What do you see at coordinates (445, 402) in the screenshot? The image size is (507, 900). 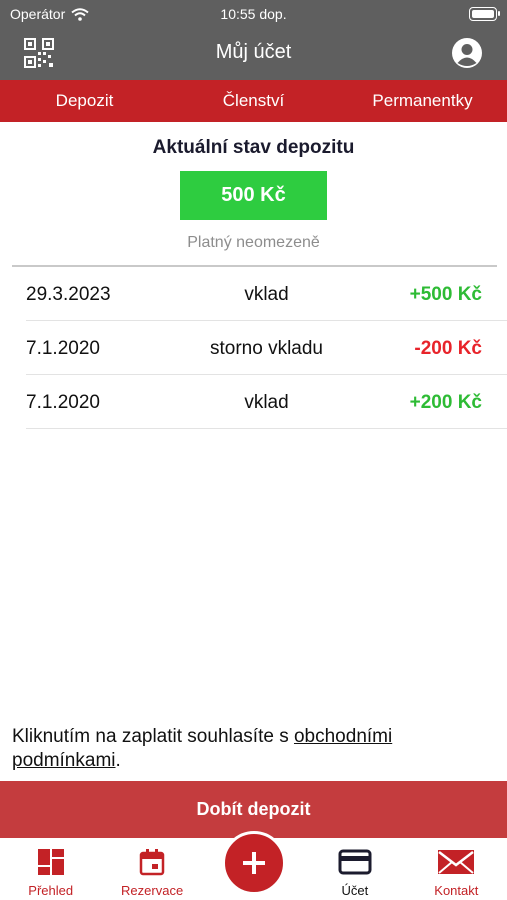 I see `transaction-amount: +200 Kč` at bounding box center [445, 402].